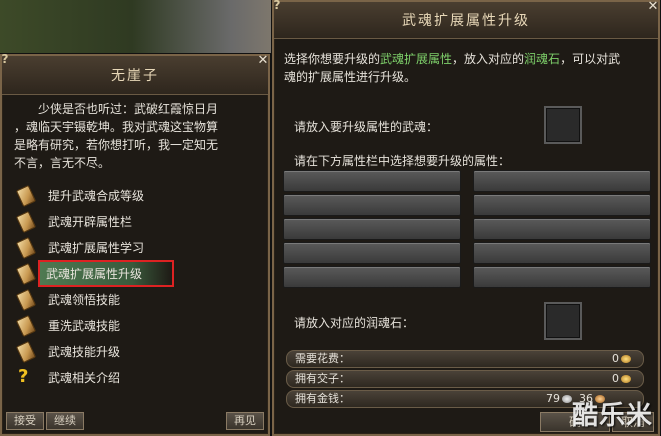 Image resolution: width=661 pixels, height=436 pixels. Describe the element at coordinates (466, 20) in the screenshot. I see `panel-title: 武魂扩展属性升级` at that location.